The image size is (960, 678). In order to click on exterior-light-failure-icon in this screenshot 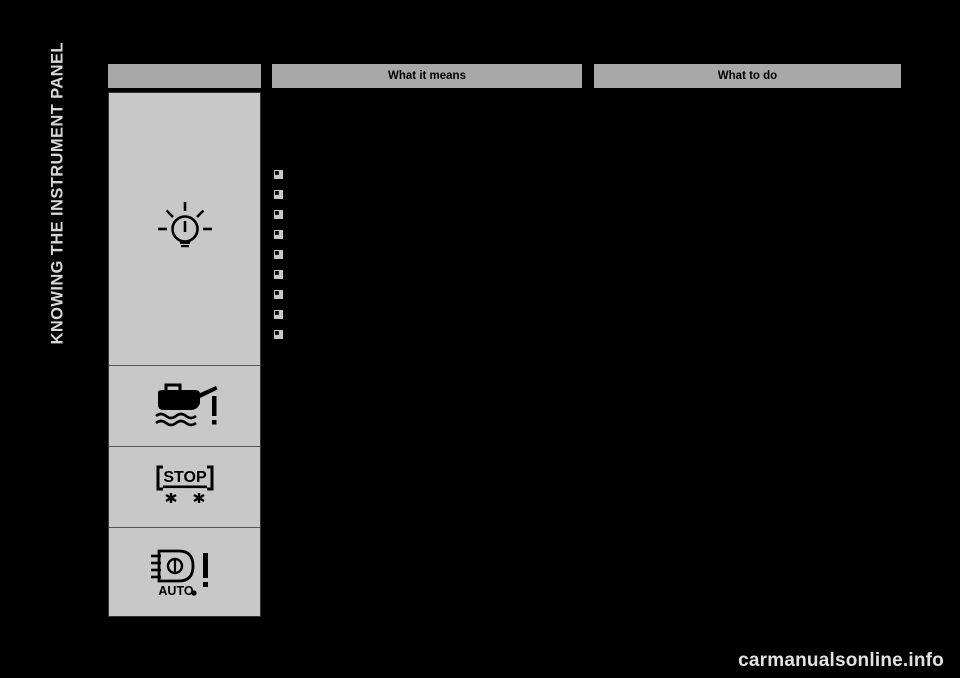, I will do `click(185, 229)`.